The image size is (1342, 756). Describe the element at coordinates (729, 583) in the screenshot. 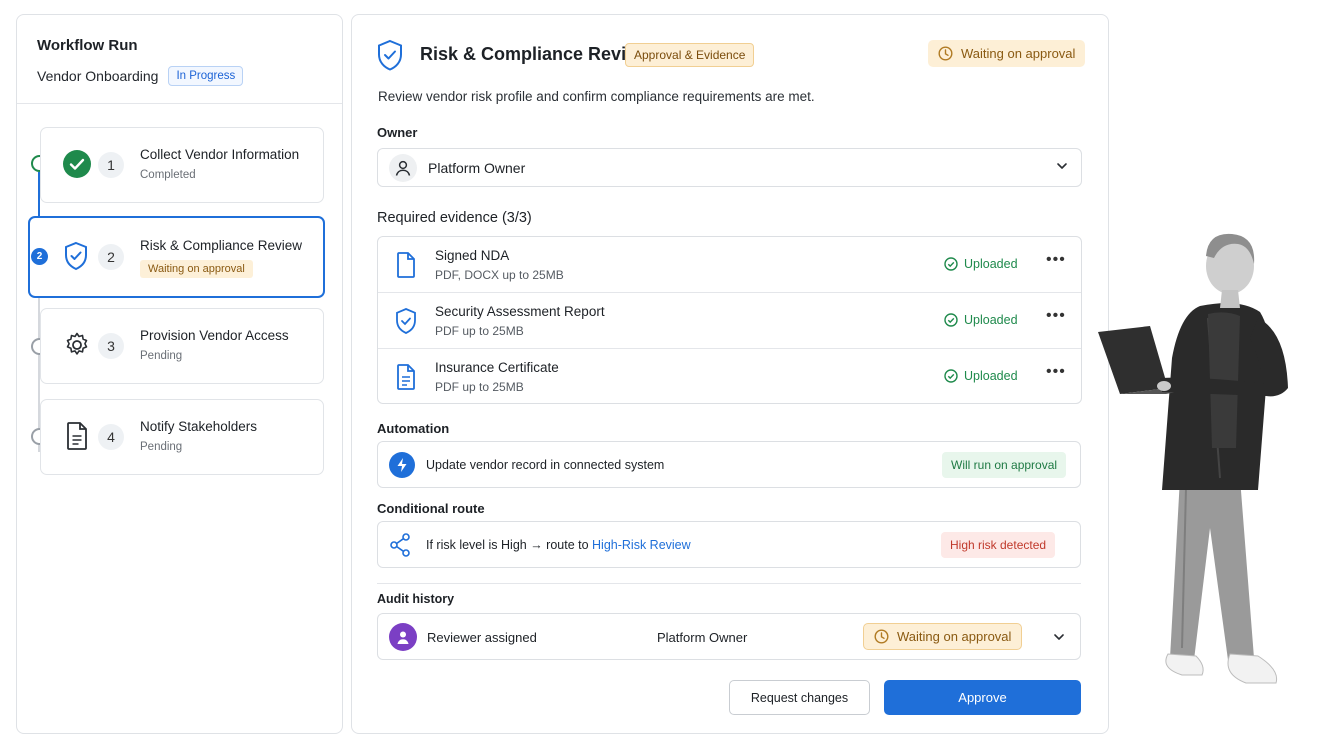

I see `divider` at that location.